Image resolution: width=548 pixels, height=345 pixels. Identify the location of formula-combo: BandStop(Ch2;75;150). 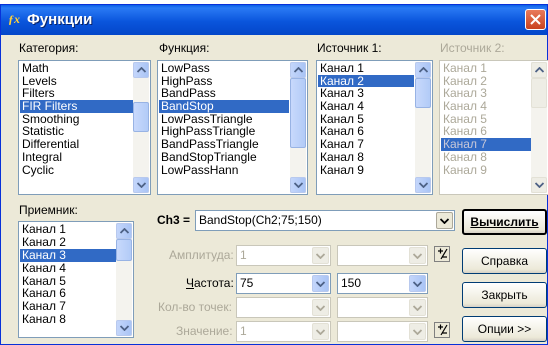
(325, 220).